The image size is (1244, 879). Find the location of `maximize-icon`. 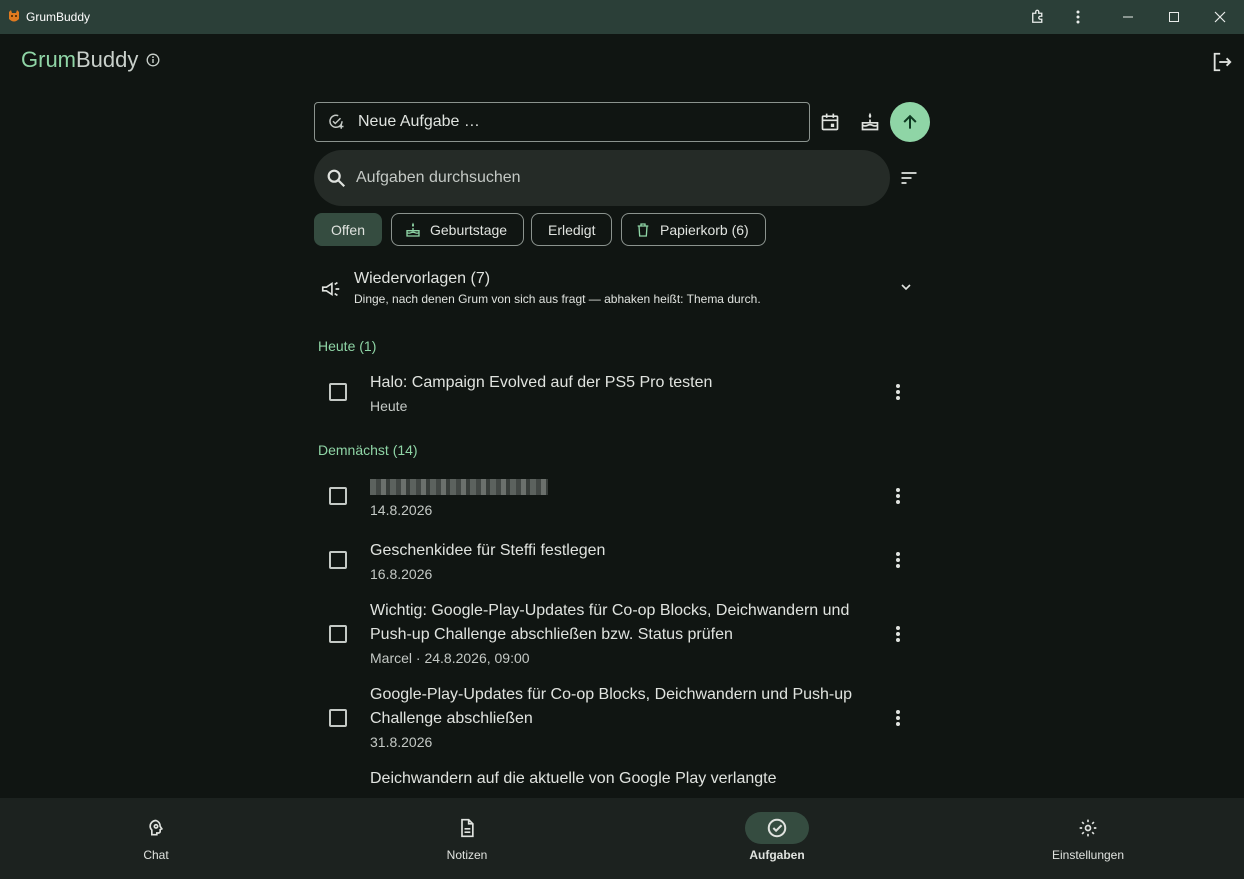

maximize-icon is located at coordinates (1174, 17).